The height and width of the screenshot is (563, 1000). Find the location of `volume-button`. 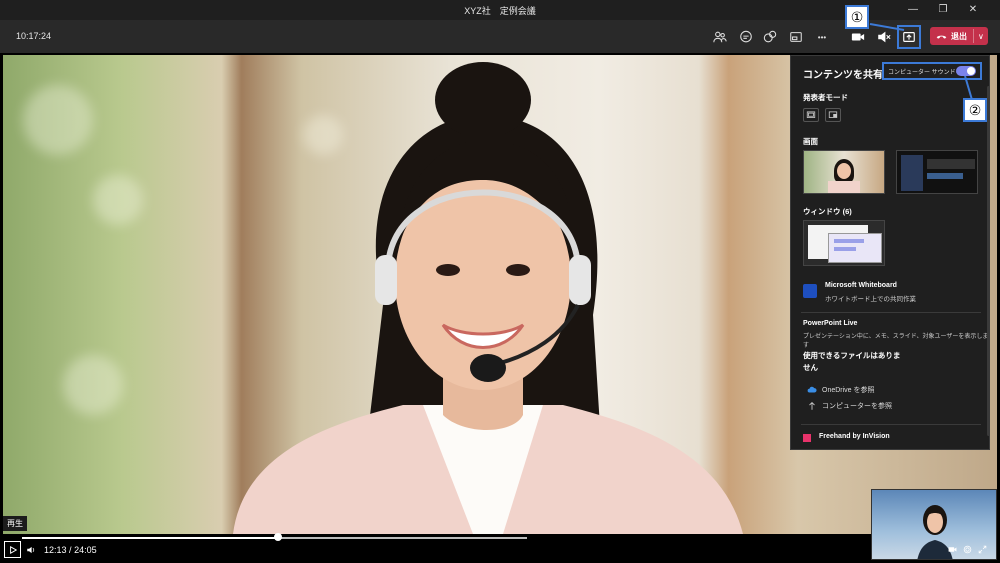

volume-button is located at coordinates (31, 551).